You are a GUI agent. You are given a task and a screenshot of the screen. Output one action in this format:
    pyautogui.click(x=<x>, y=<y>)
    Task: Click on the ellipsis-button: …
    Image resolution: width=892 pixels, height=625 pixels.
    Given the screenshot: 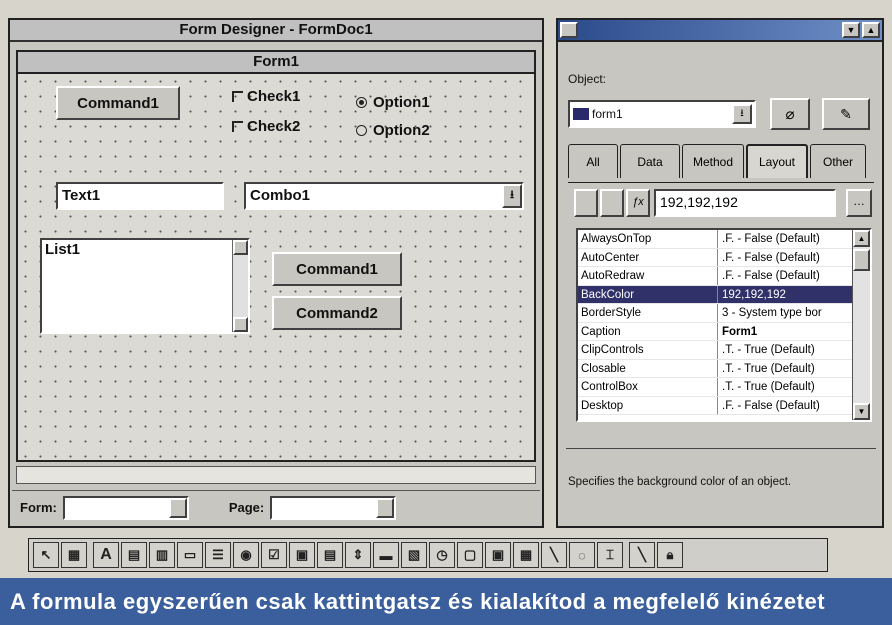 What is the action you would take?
    pyautogui.click(x=859, y=203)
    